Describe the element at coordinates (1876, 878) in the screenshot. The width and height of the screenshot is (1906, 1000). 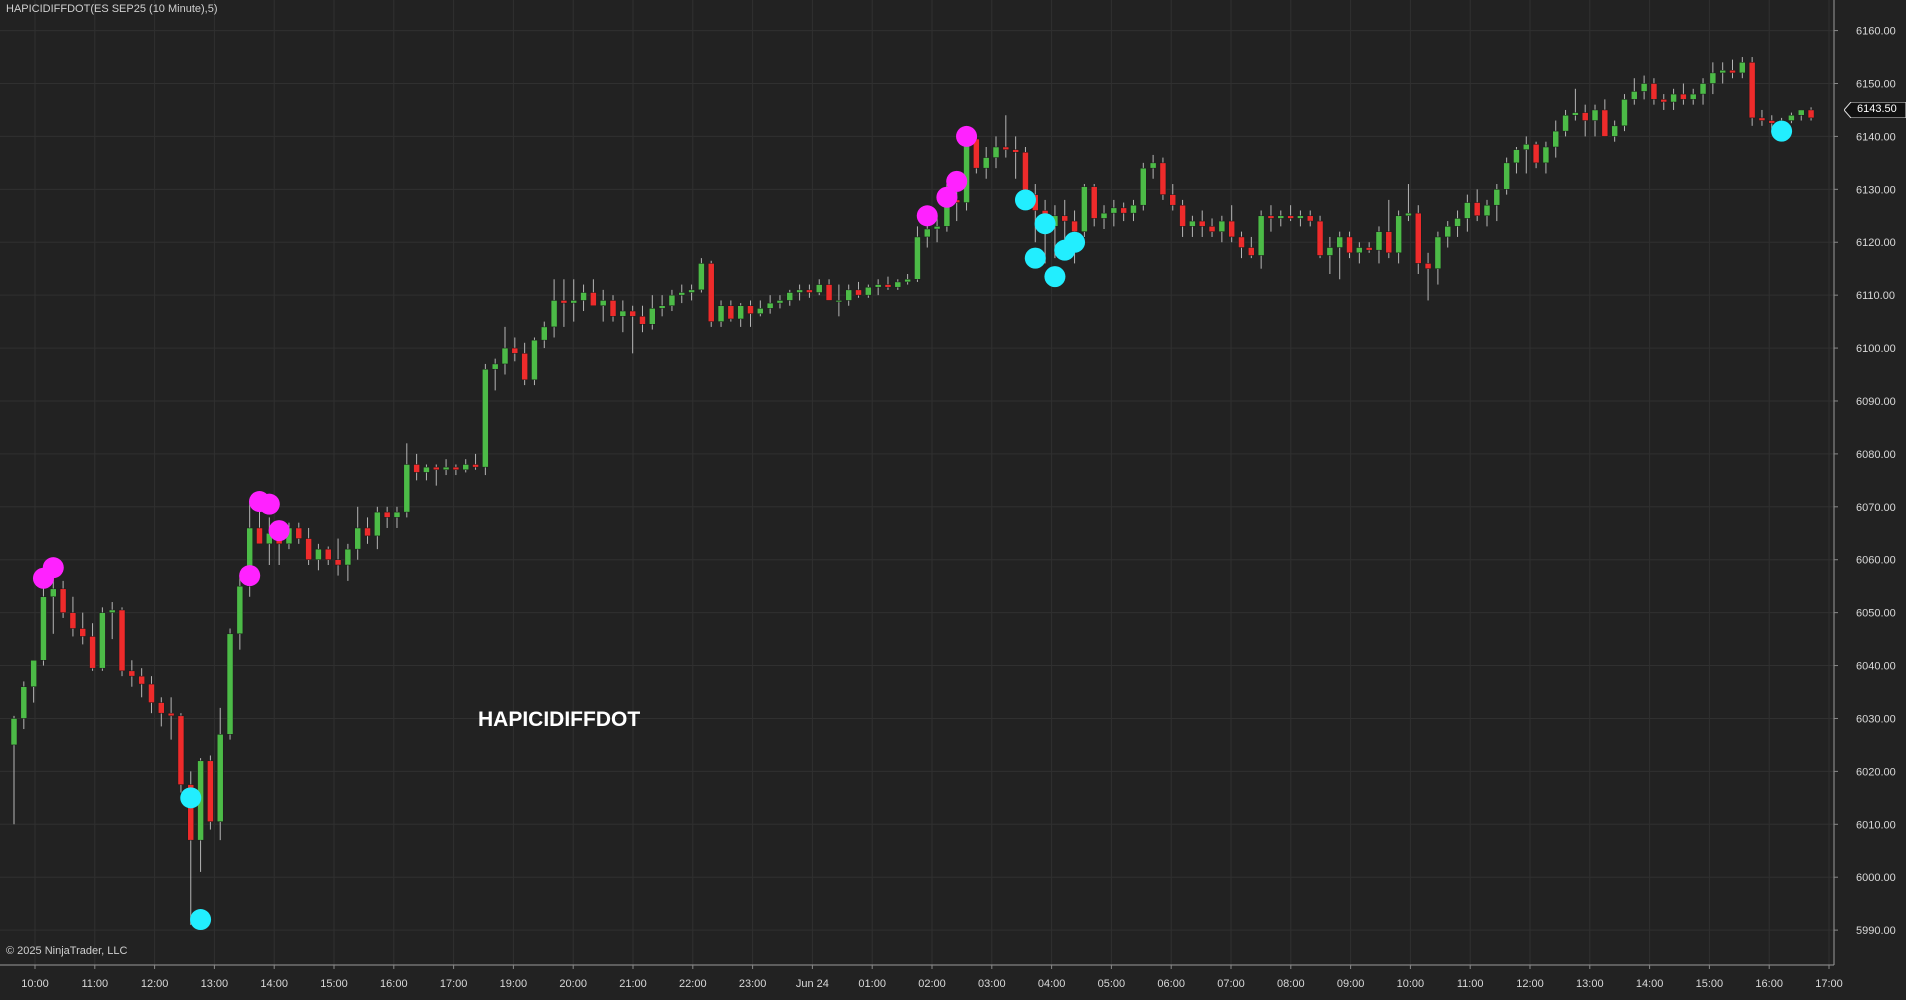
I see `y-tick-label: 6000.00` at that location.